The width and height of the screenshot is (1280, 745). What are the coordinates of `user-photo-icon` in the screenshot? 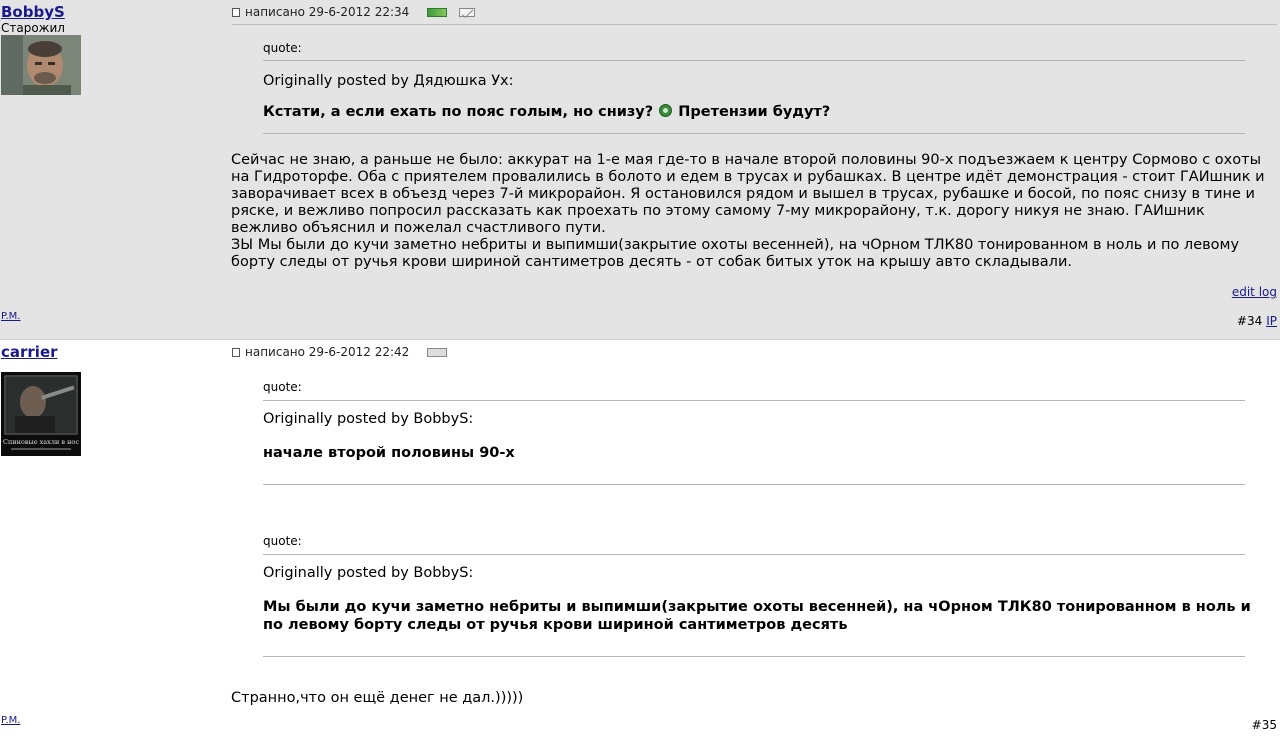 It's located at (41, 65).